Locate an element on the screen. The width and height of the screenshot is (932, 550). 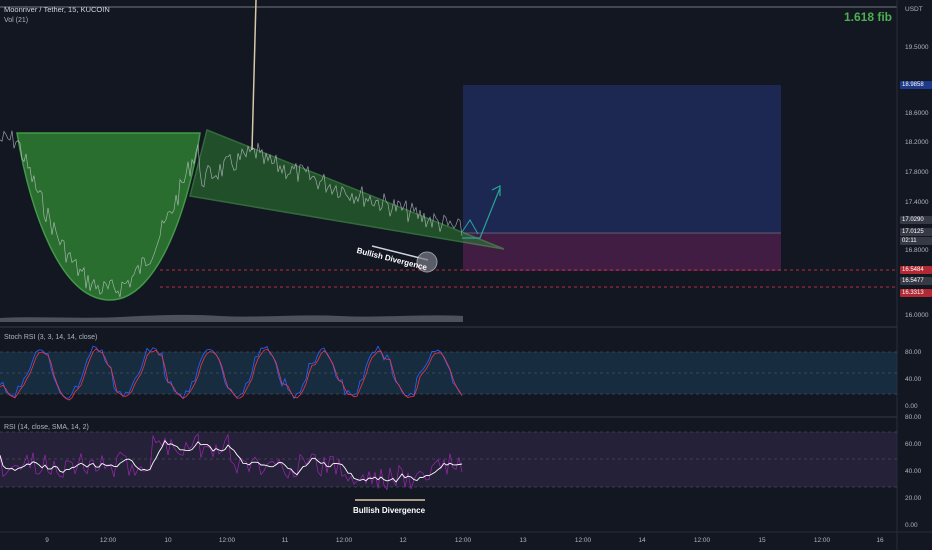
volume-label: Vol (21) is located at coordinates (16, 20).